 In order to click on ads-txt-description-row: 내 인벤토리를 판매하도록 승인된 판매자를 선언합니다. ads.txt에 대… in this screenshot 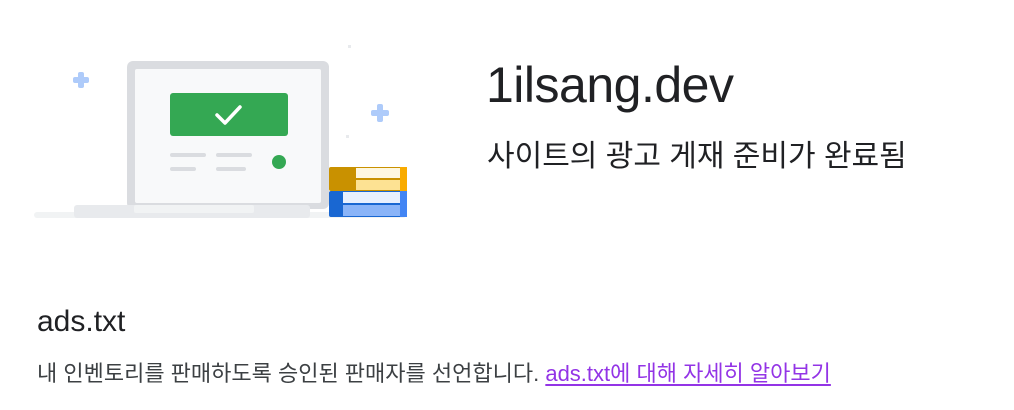, I will do `click(517, 374)`.